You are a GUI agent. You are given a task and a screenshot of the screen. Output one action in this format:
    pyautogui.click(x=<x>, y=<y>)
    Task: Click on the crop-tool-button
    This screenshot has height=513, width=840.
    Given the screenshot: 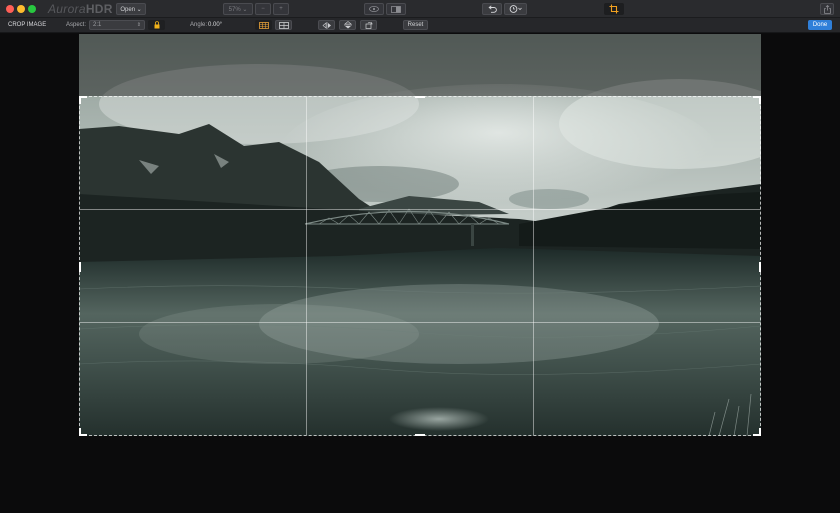 What is the action you would take?
    pyautogui.click(x=614, y=9)
    